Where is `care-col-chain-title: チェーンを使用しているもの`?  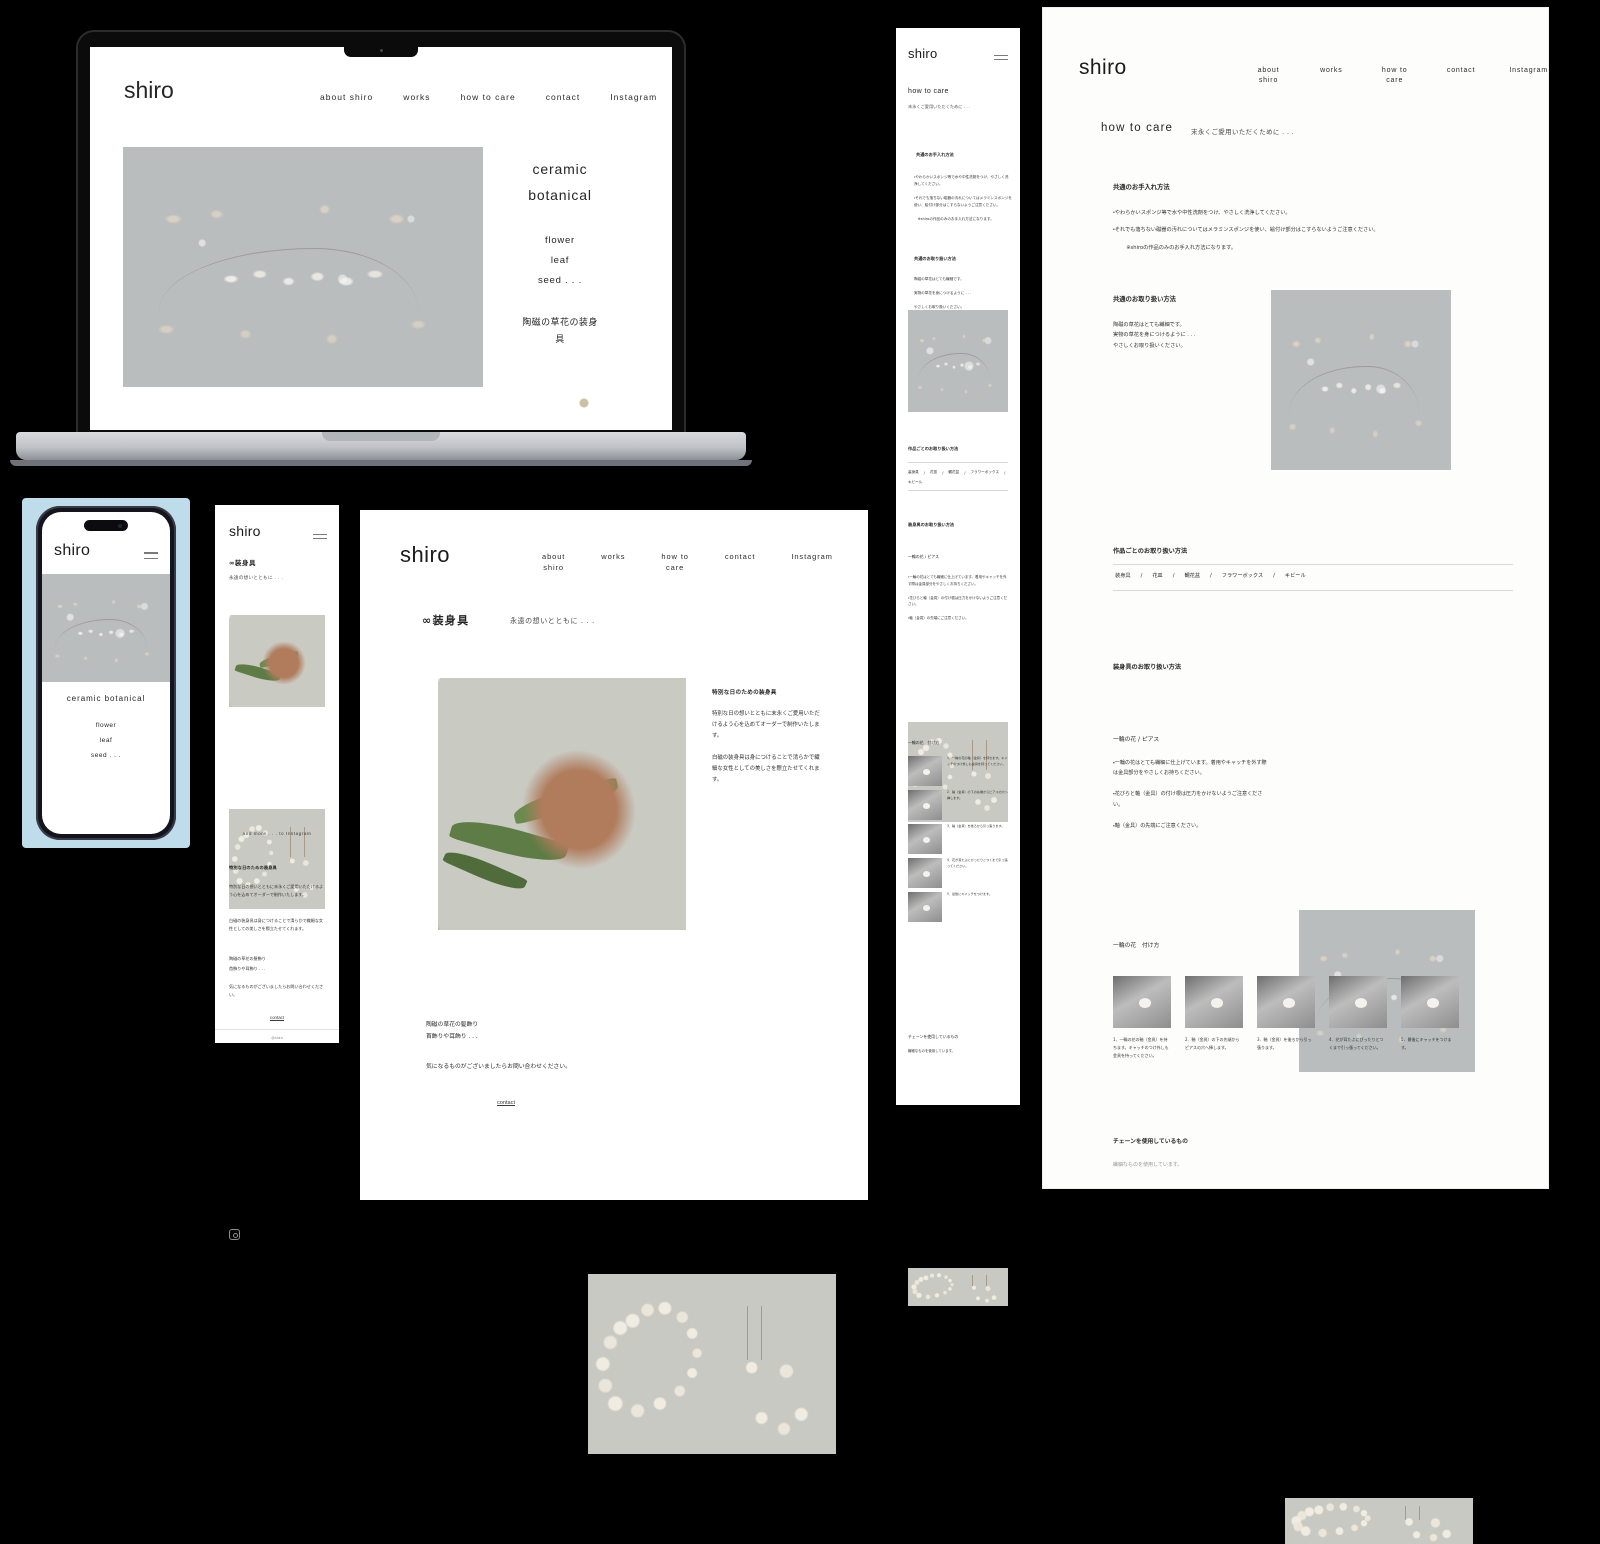 care-col-chain-title: チェーンを使用しているもの is located at coordinates (933, 1036).